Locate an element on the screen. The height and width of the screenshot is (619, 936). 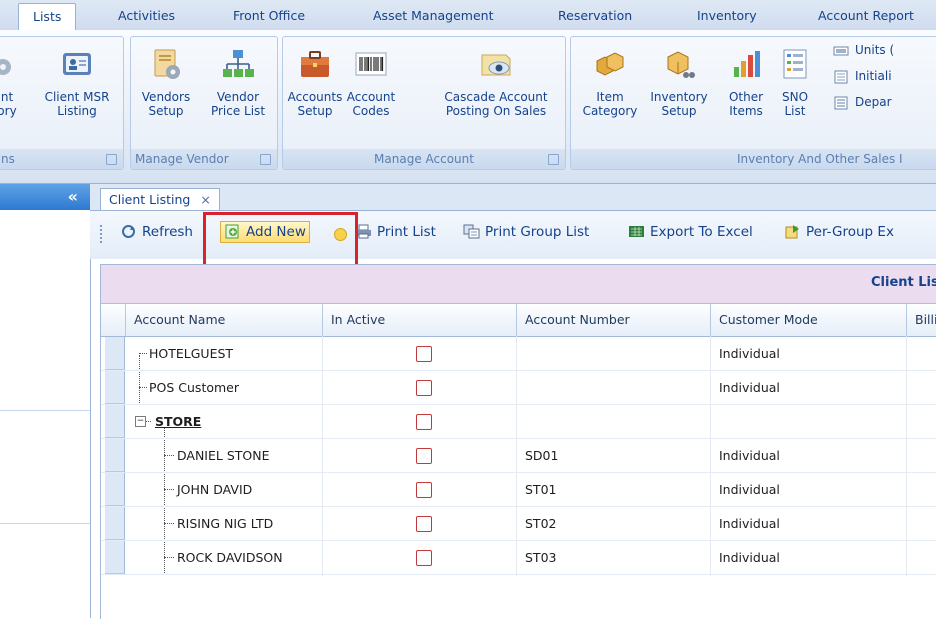
document-tab-strip: Client Listing × is located at coordinates (513, 197).